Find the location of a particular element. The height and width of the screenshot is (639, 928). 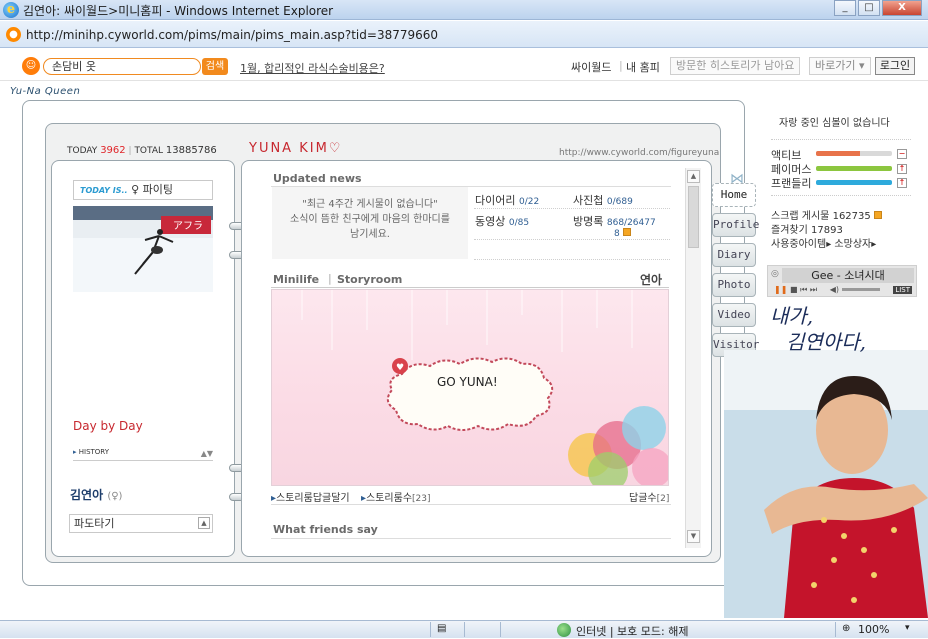

wave-select: 파도타기 ▲ is located at coordinates (141, 523).